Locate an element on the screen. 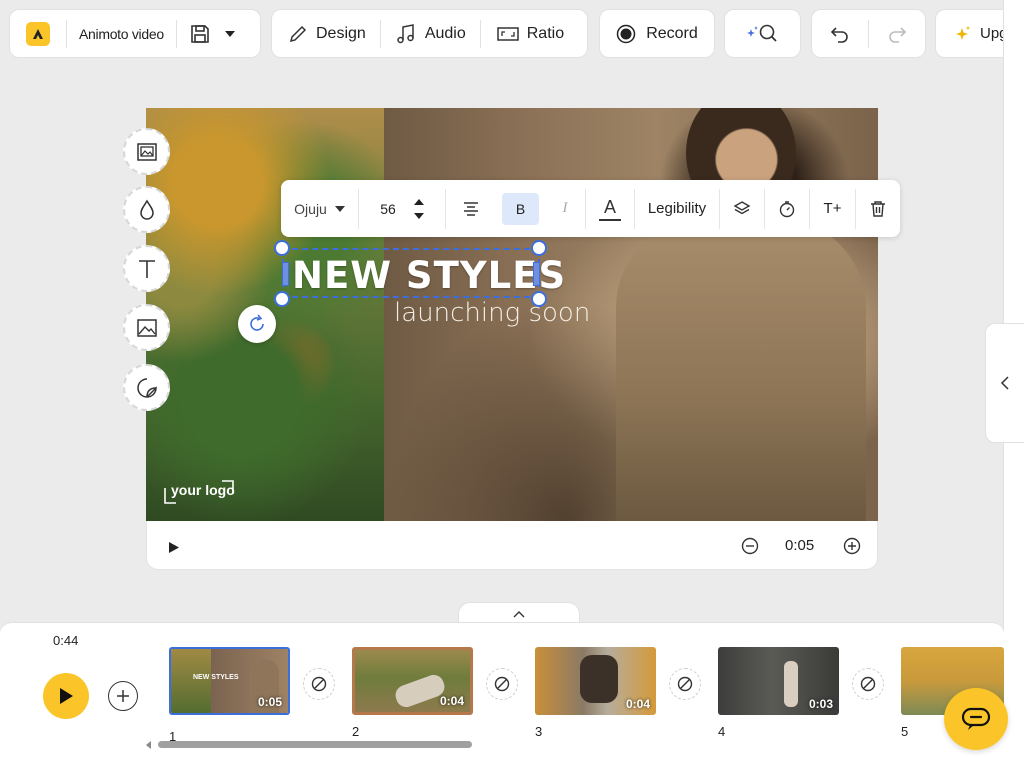 The width and height of the screenshot is (1024, 767). resize-handle-left is located at coordinates (285, 274).